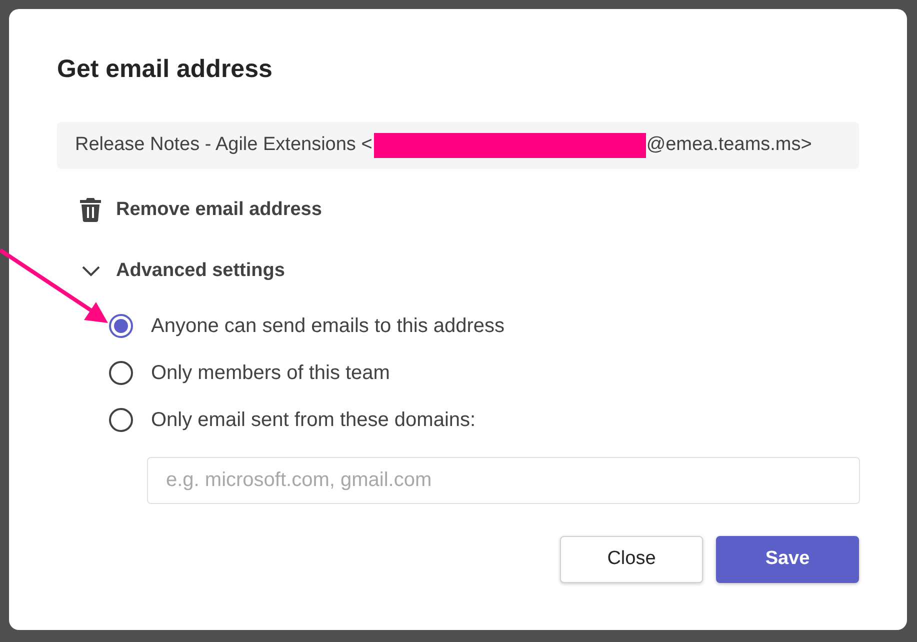 The image size is (917, 642). I want to click on option-label: Anyone can send emails to this address, so click(328, 326).